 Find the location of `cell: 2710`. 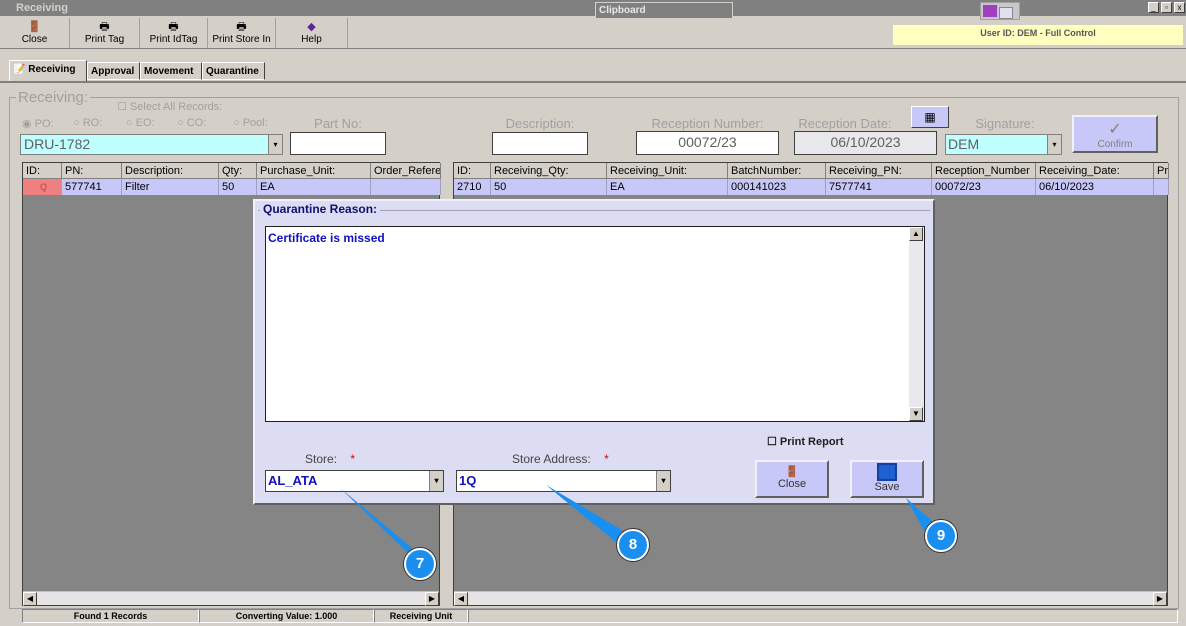

cell: 2710 is located at coordinates (472, 187).